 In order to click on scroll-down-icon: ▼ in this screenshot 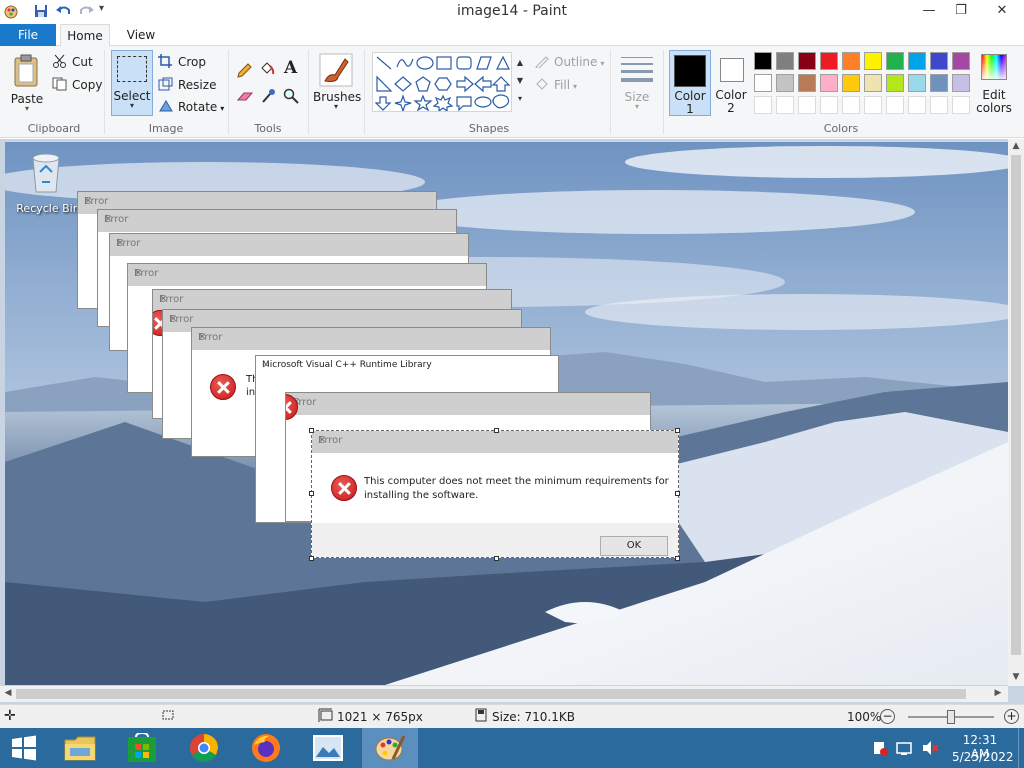, I will do `click(1016, 677)`.